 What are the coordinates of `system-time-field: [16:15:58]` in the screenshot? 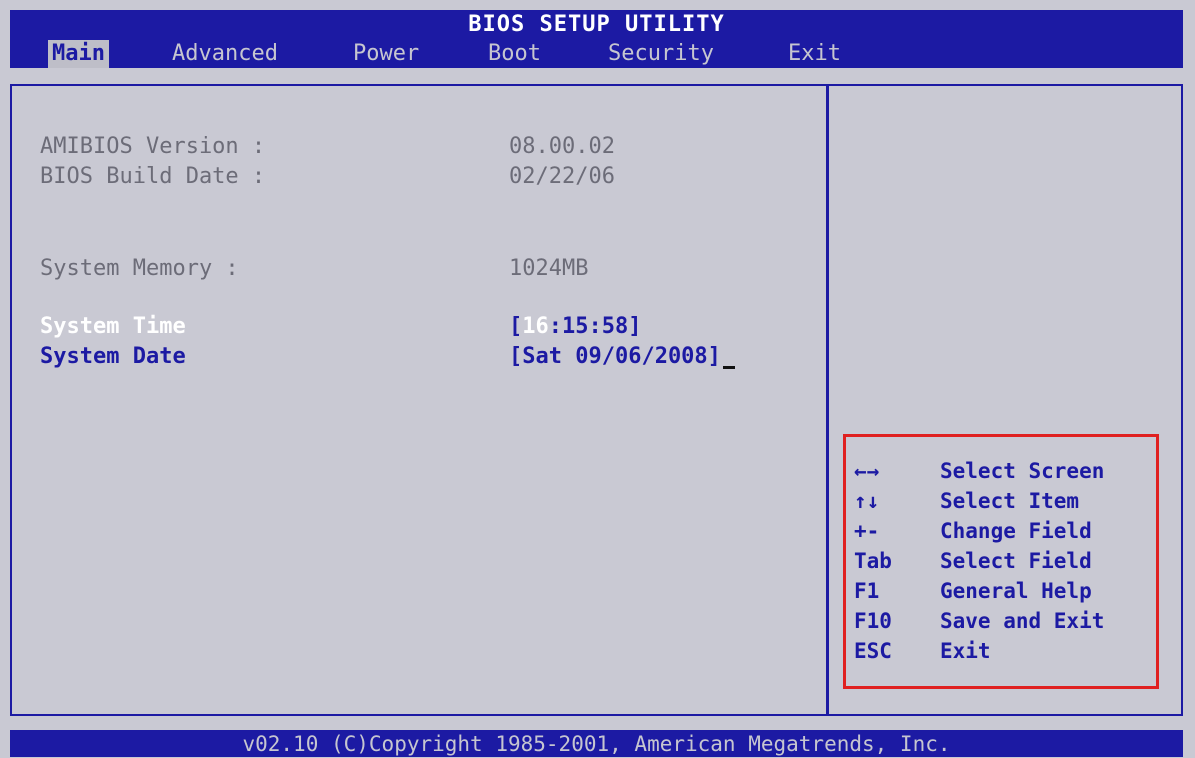 It's located at (575, 326).